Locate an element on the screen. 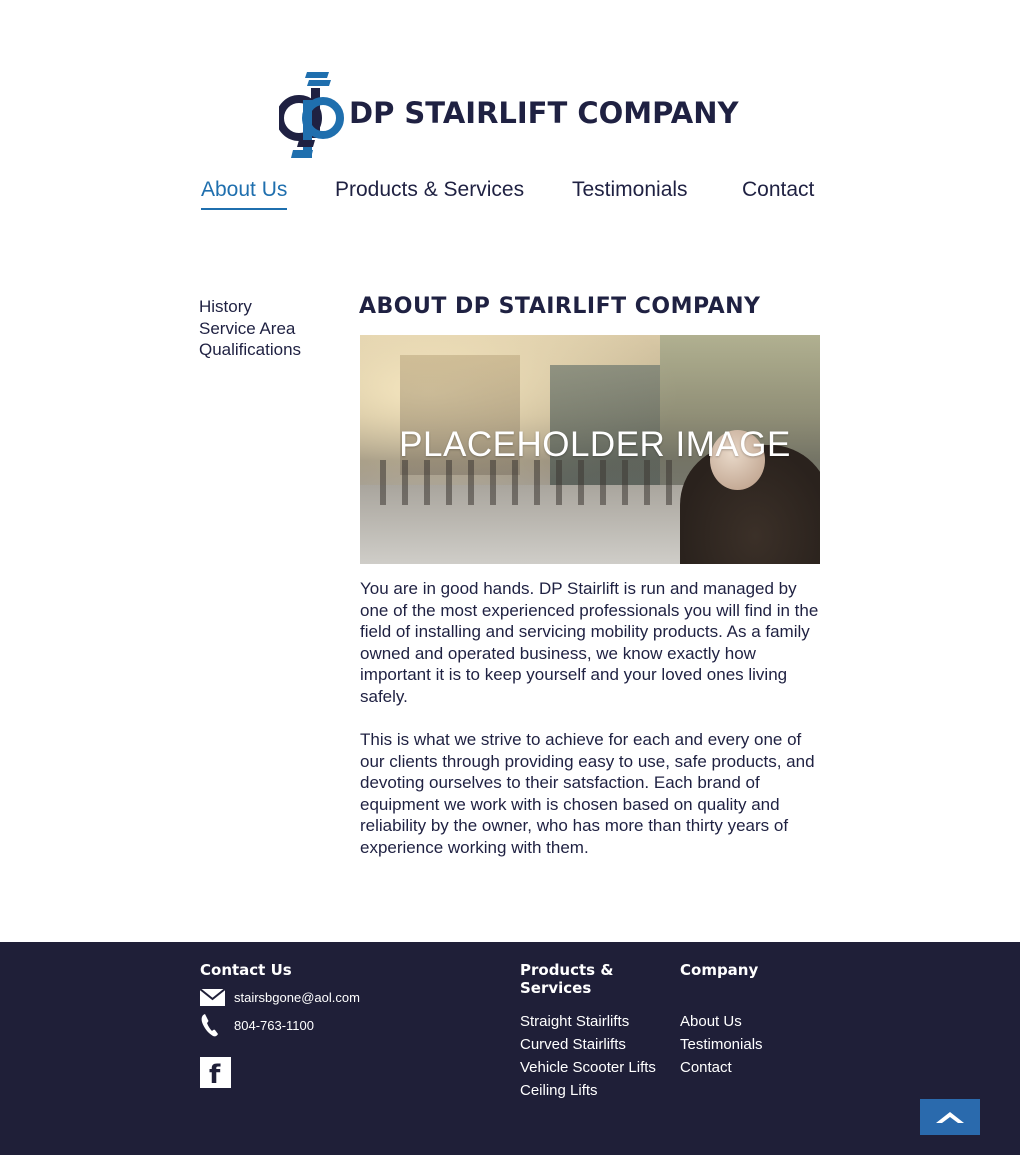 This screenshot has height=1155, width=1020. footer-link-contact: Contact is located at coordinates (755, 1067).